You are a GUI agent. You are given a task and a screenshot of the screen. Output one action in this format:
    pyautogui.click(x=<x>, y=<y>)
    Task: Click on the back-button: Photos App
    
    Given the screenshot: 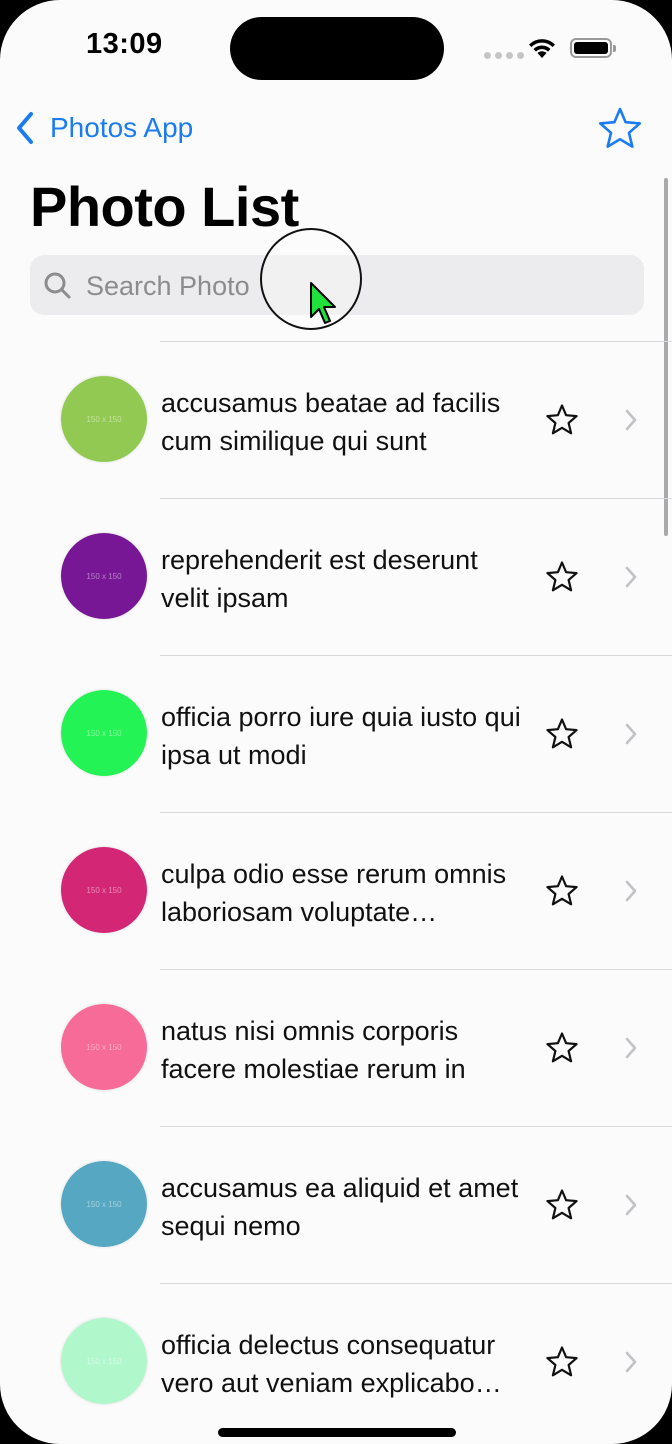 What is the action you would take?
    pyautogui.click(x=103, y=128)
    